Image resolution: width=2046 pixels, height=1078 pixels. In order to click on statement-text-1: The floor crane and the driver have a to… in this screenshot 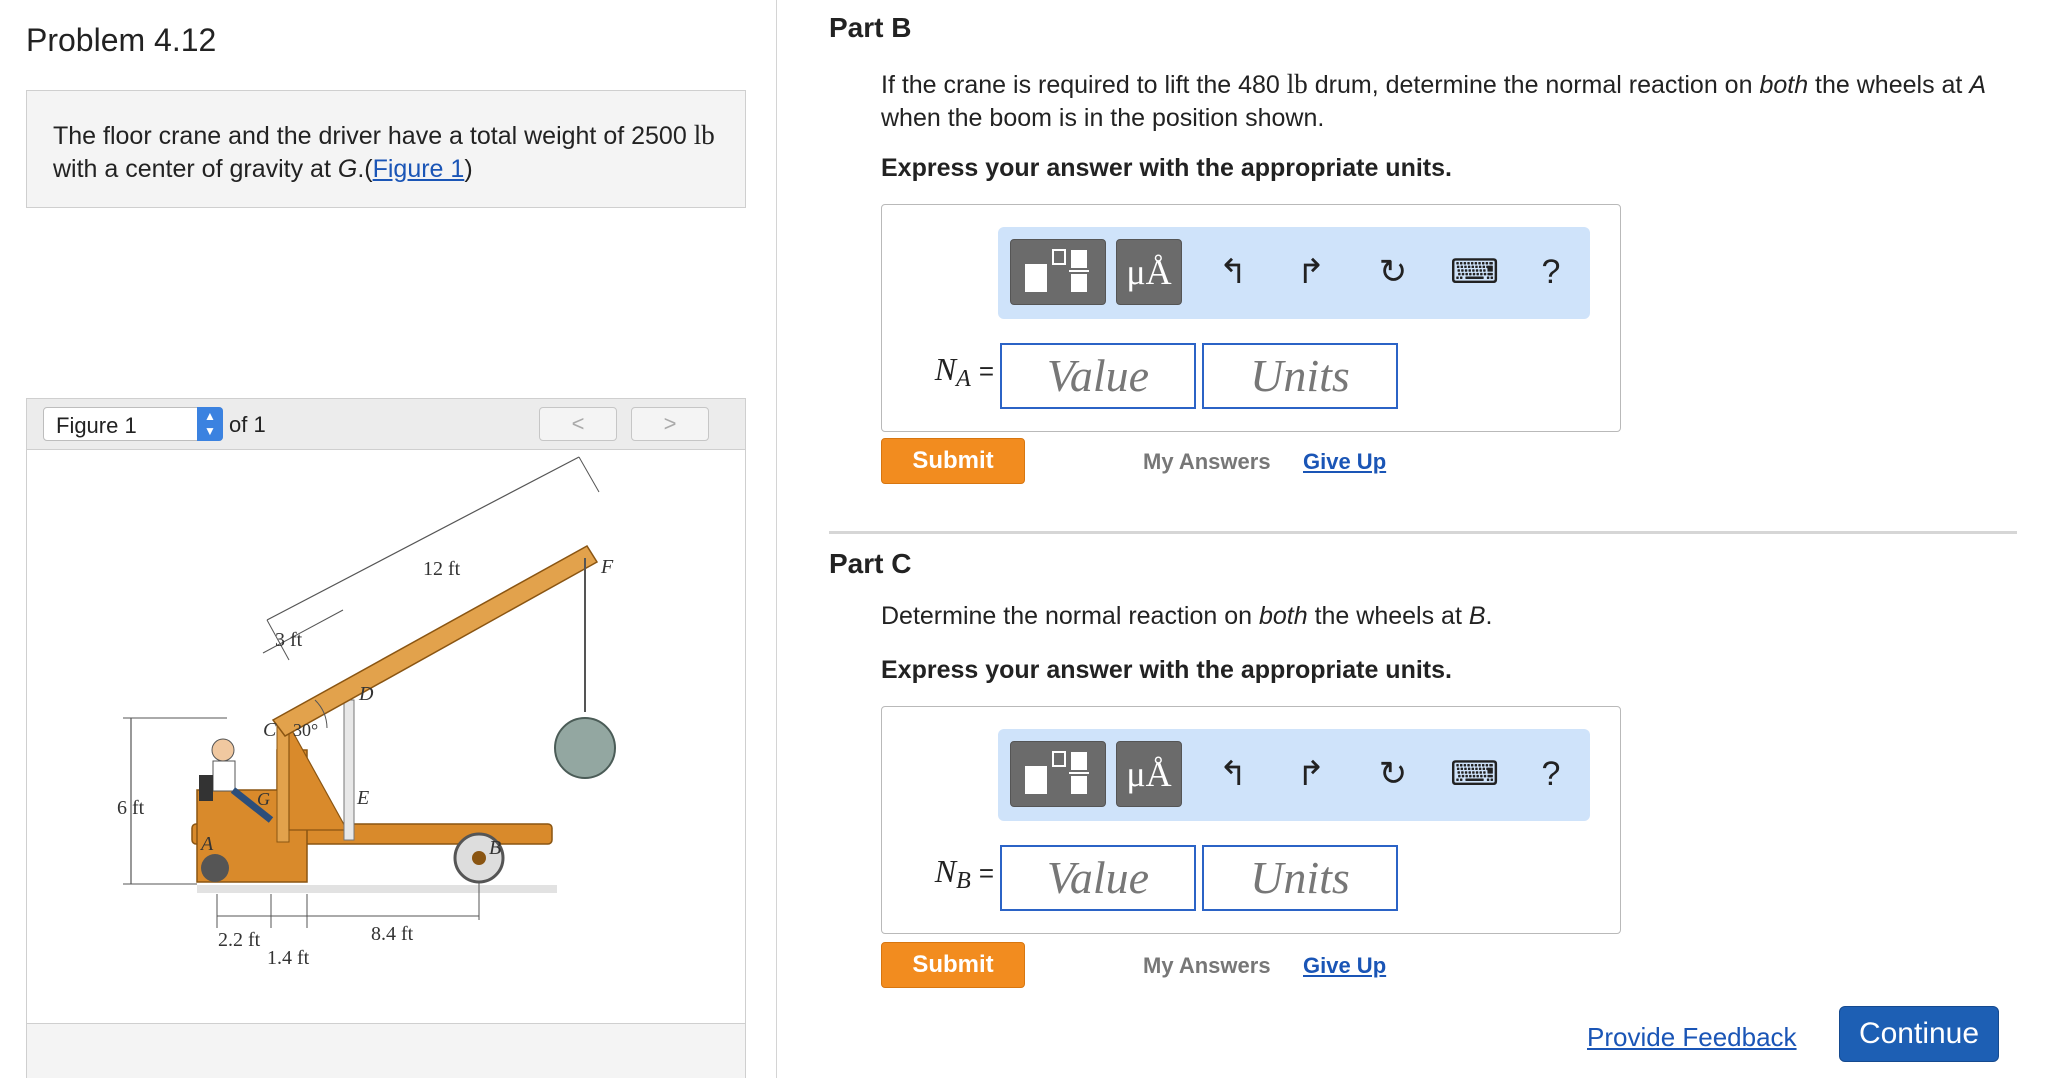, I will do `click(370, 136)`.